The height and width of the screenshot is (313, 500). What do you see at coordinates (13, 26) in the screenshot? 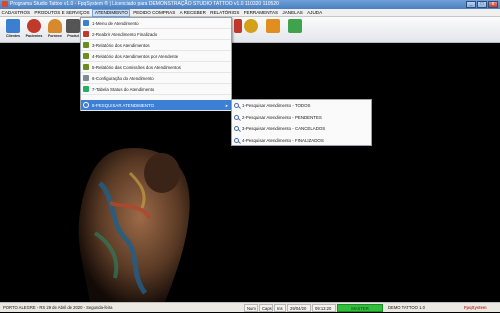
I see `clients-icon` at bounding box center [13, 26].